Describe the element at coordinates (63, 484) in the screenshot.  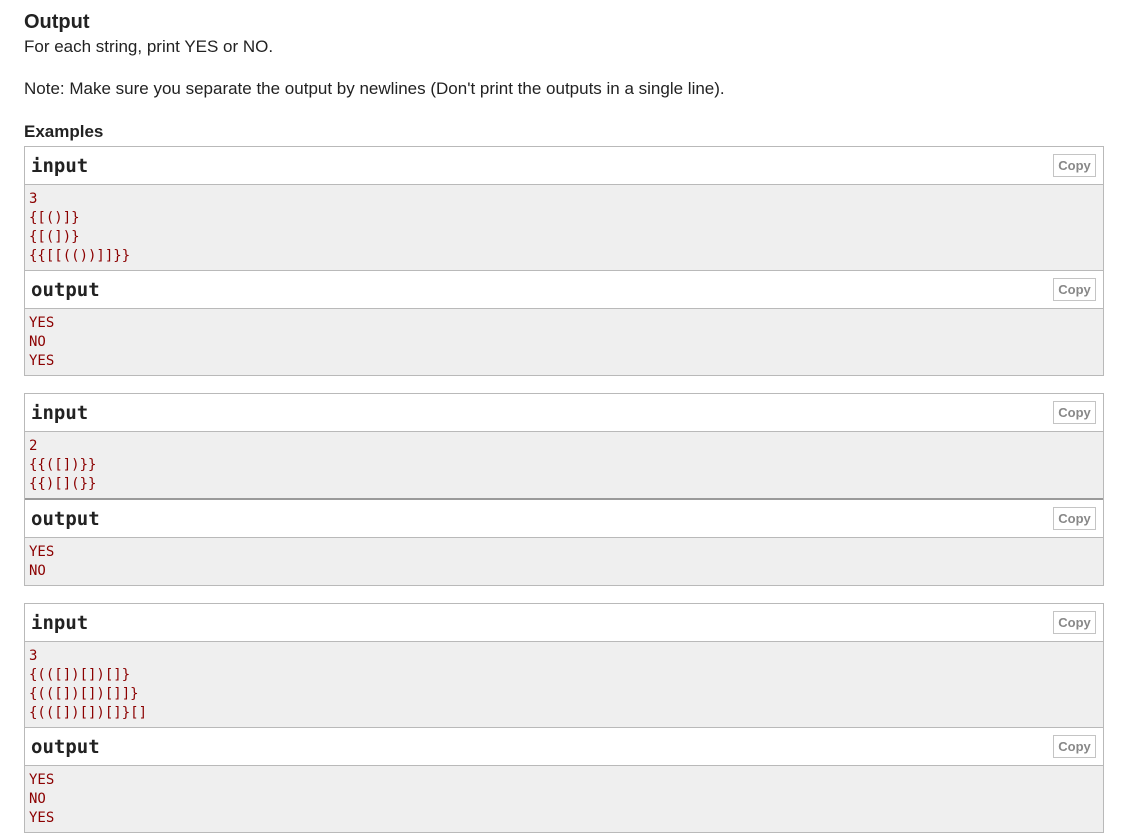
I see `input-line: {{)[](}}` at that location.